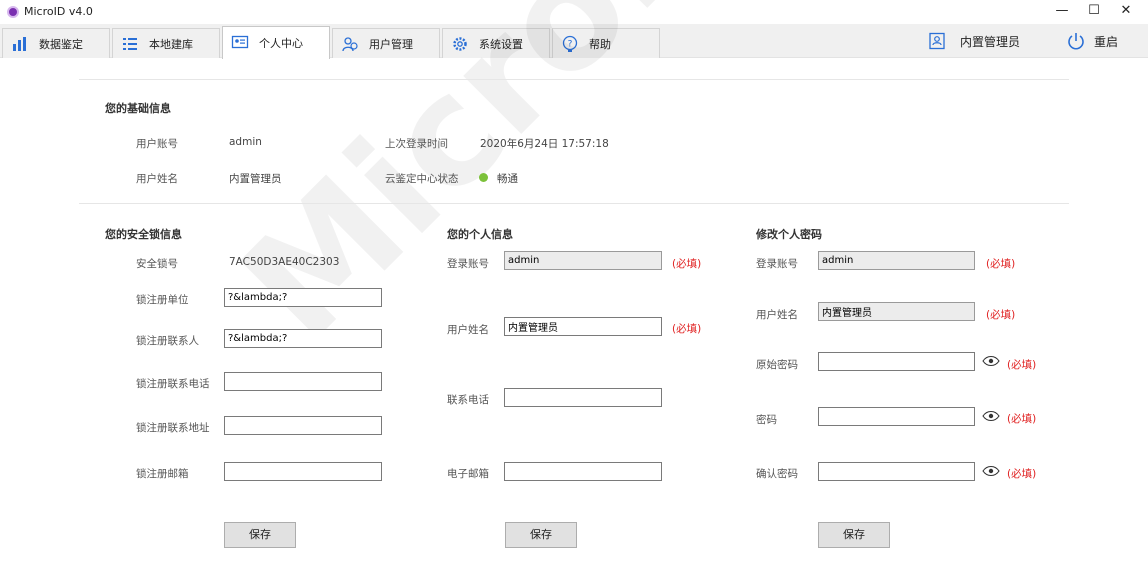  I want to click on tab-personal-center: 个人中心, so click(276, 42).